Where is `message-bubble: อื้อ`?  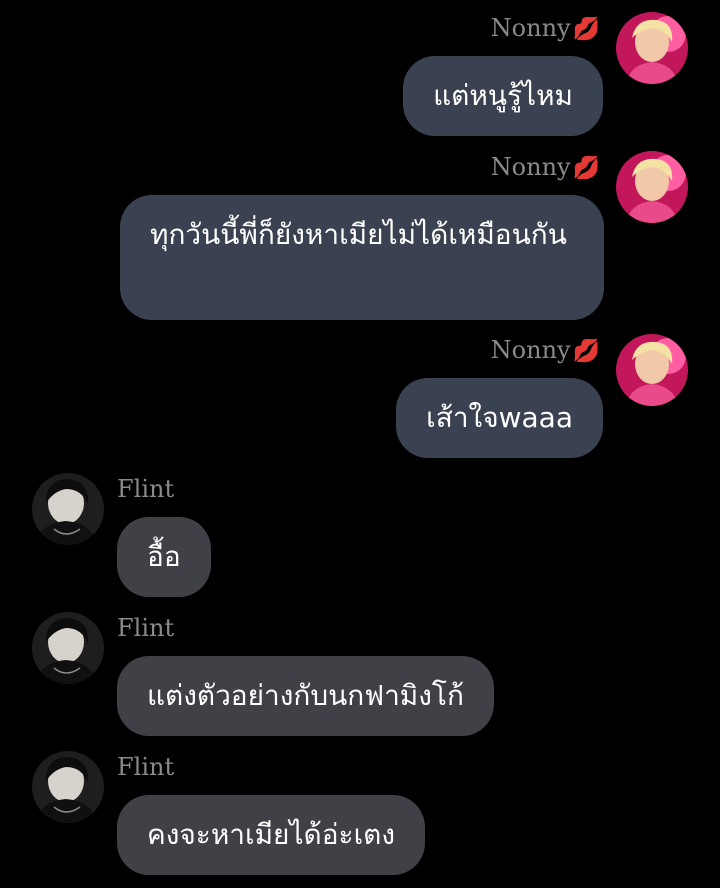 message-bubble: อื้อ is located at coordinates (164, 557).